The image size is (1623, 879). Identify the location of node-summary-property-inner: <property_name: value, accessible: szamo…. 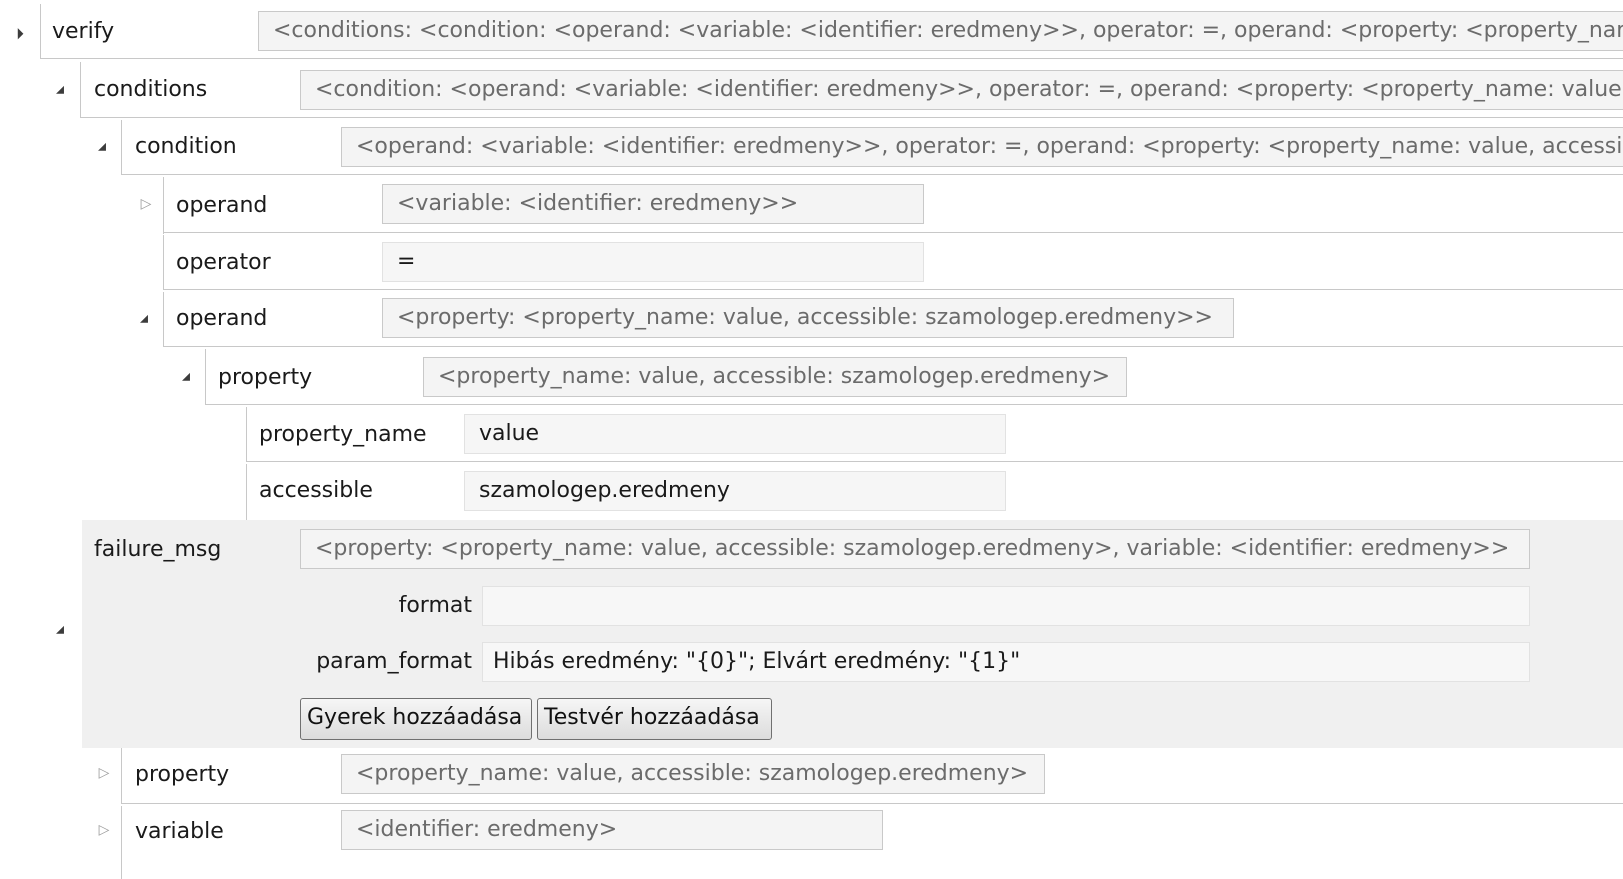
(775, 377).